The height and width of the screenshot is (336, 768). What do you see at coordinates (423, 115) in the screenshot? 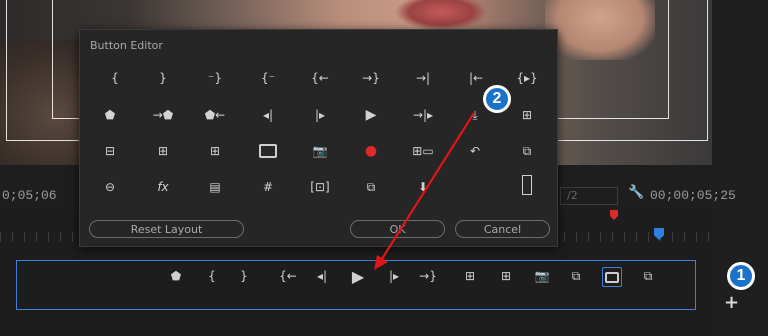
I see `play-around-icon: →|▸` at bounding box center [423, 115].